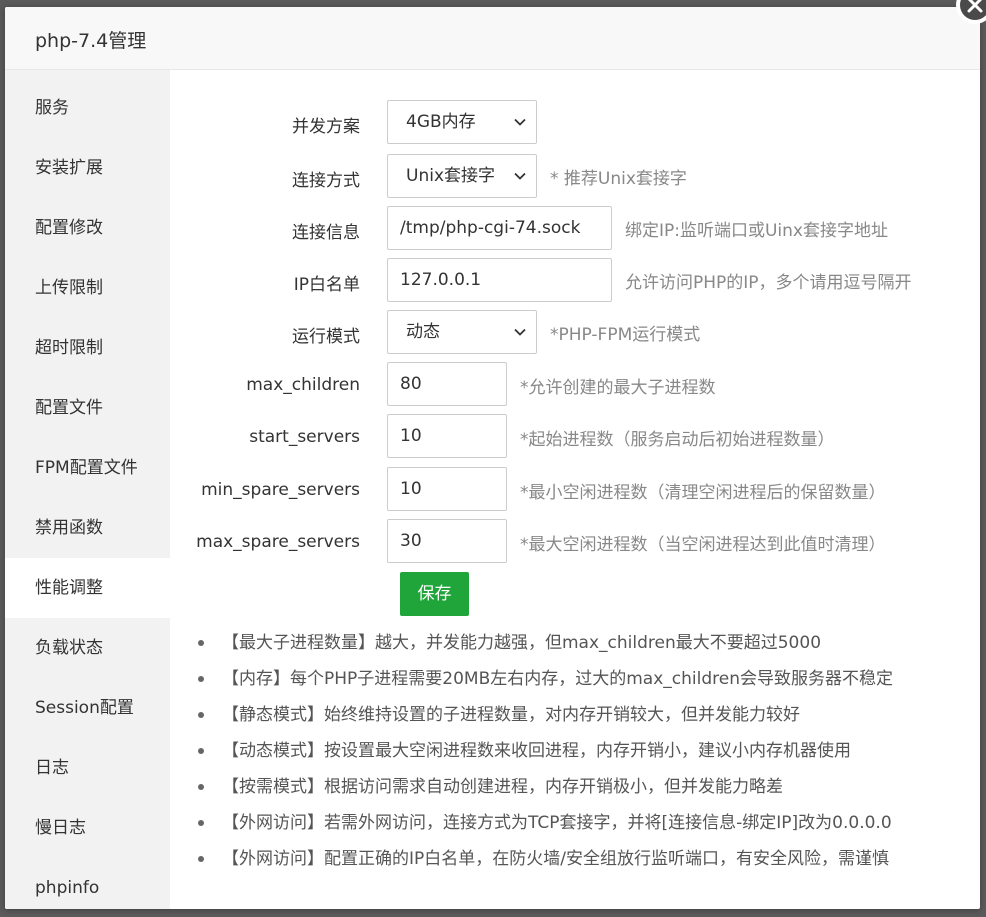 This screenshot has width=986, height=917. I want to click on concurrency-select: 4GB内存, so click(462, 122).